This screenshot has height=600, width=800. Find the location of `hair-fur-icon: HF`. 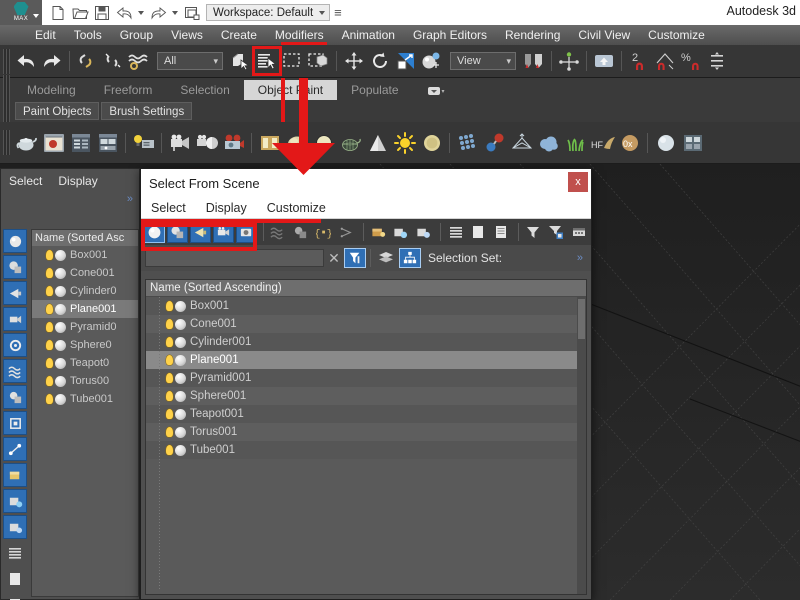

hair-fur-icon: HF is located at coordinates (602, 143).